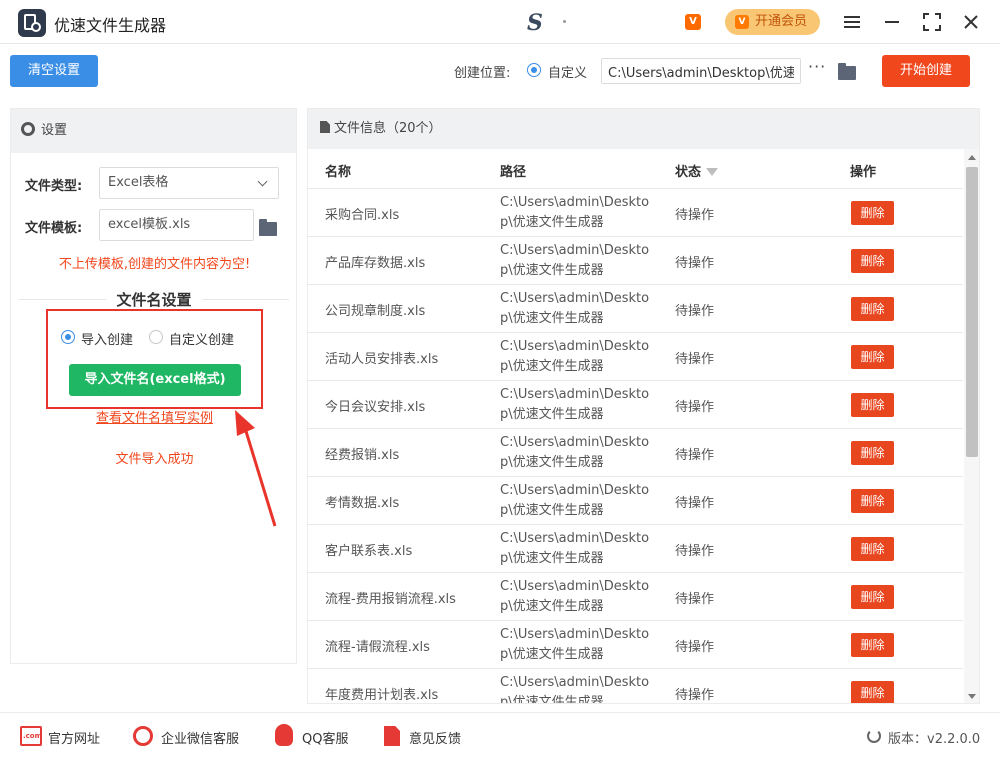  Describe the element at coordinates (500, 736) in the screenshot. I see `footer-bar: 官方网址 企业微信客服 QQ客服 意见反馈 版本：v2.2.0.0` at that location.